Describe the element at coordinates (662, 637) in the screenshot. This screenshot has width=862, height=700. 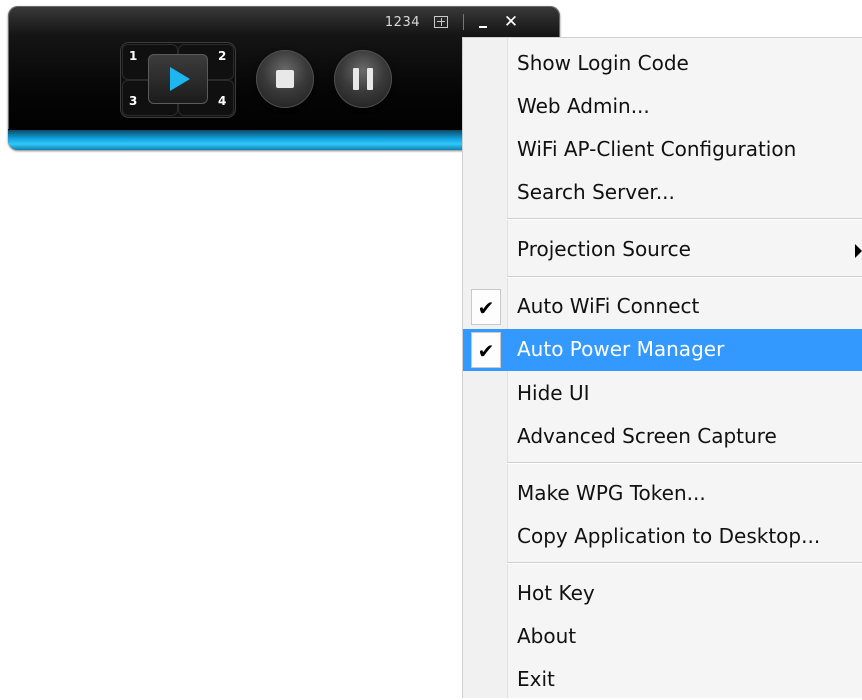
I see `menu-item-about: About` at that location.